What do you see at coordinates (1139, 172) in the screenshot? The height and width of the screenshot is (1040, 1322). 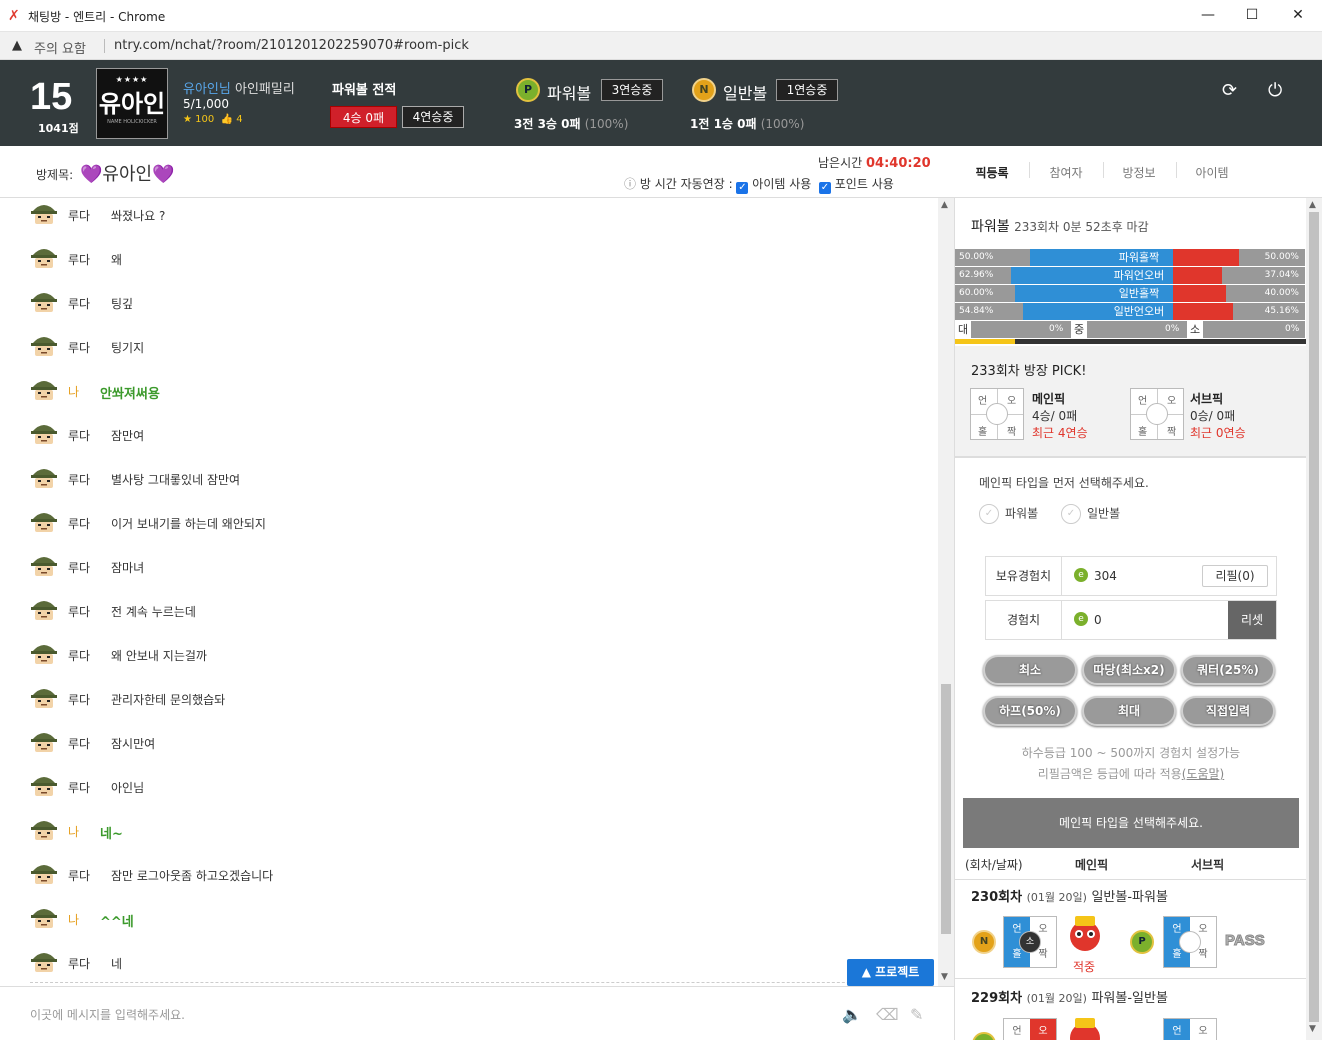 I see `tab-room-info: 방정보` at bounding box center [1139, 172].